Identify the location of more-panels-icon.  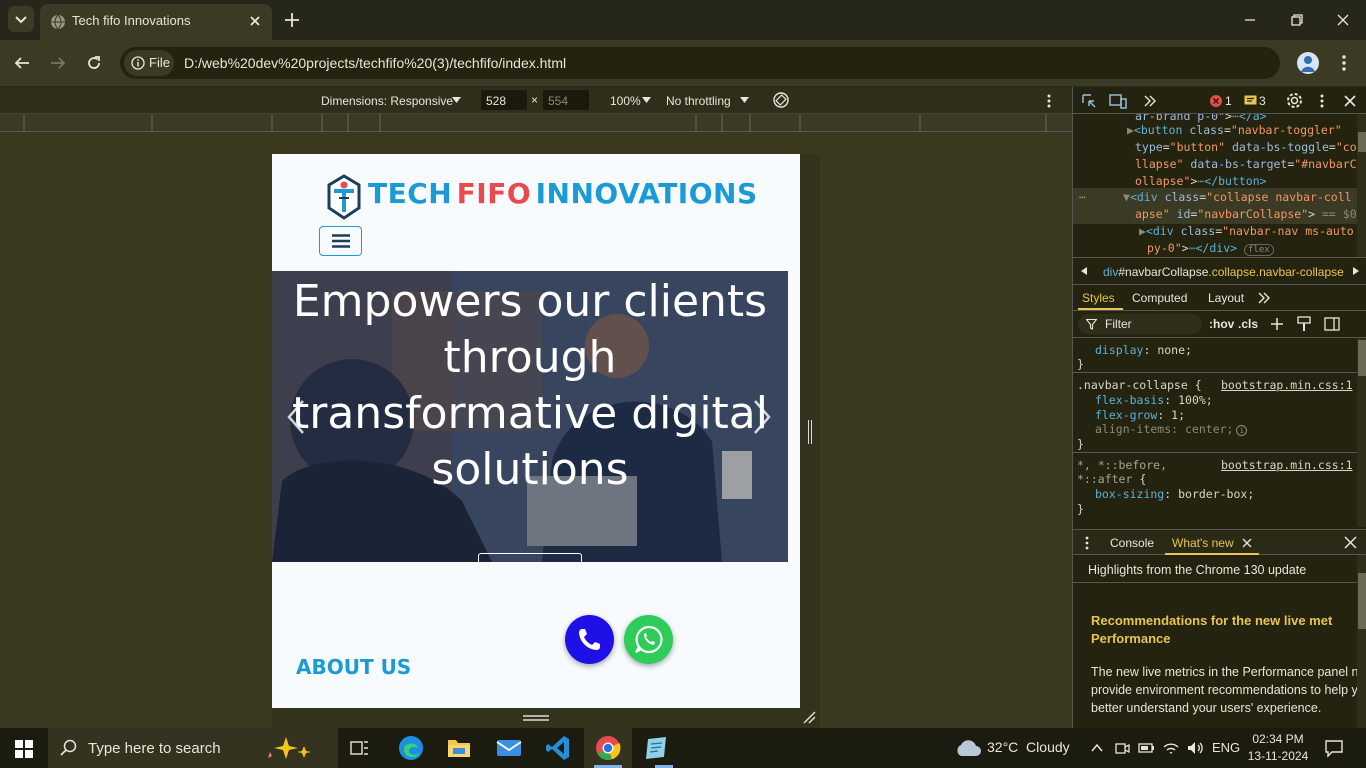
(1264, 298).